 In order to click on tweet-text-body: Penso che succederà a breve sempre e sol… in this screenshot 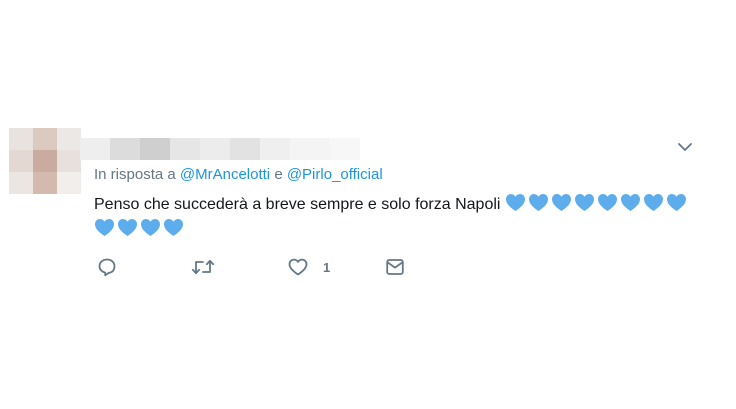, I will do `click(297, 204)`.